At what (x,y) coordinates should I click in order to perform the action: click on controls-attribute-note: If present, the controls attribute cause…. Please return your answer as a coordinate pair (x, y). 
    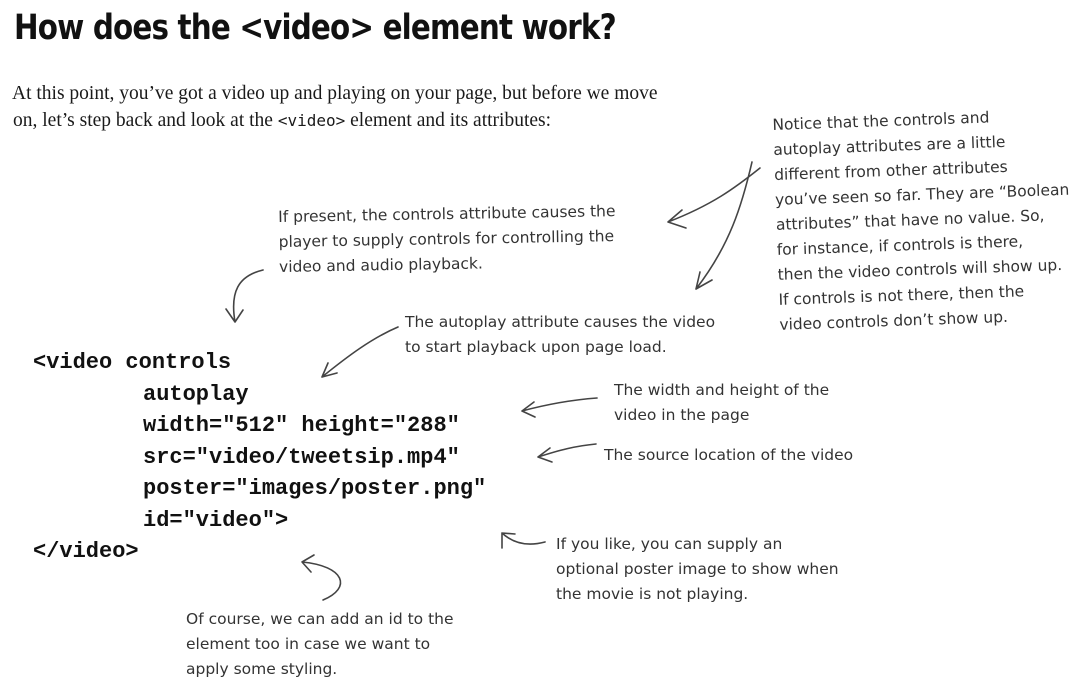
    Looking at the image, I should click on (447, 239).